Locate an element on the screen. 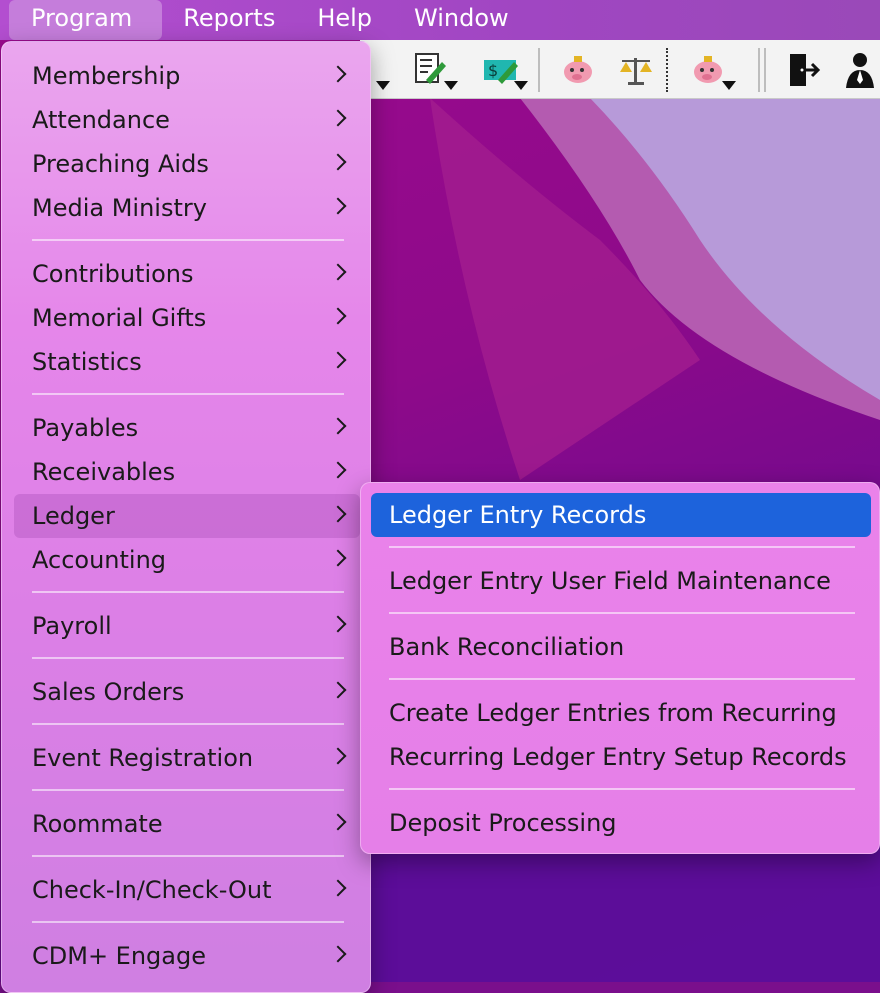 The image size is (880, 993). menu-item-label: CDM+ Engage is located at coordinates (119, 956).